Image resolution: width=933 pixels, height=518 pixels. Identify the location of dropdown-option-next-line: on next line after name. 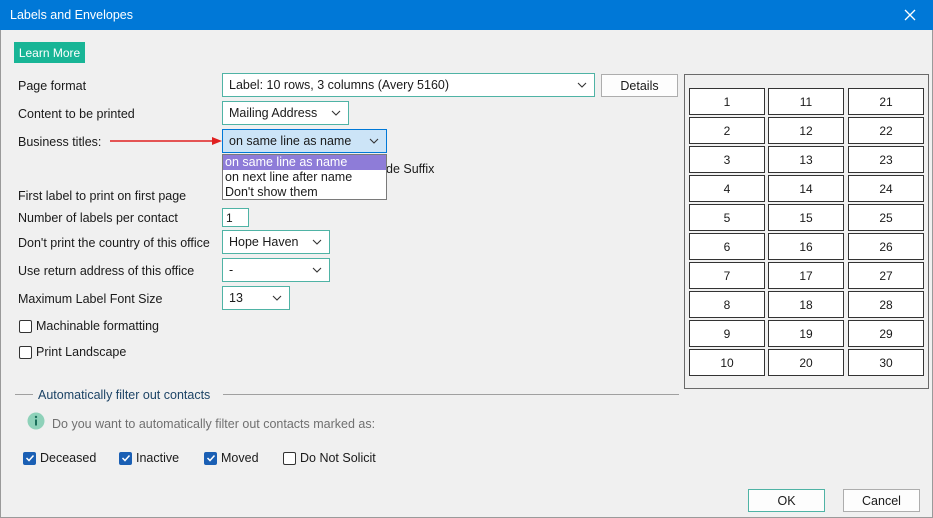
(304, 177).